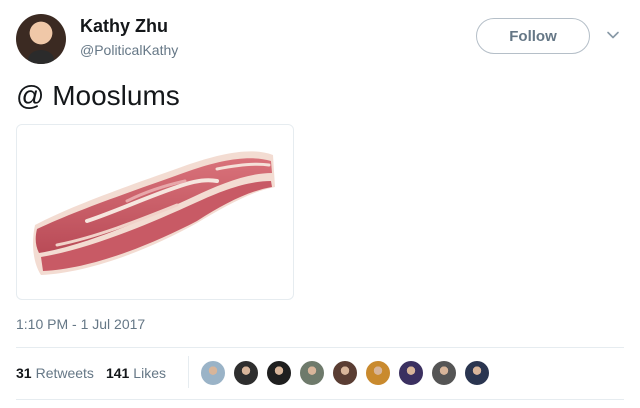 The width and height of the screenshot is (640, 408). I want to click on bacon-image, so click(154, 213).